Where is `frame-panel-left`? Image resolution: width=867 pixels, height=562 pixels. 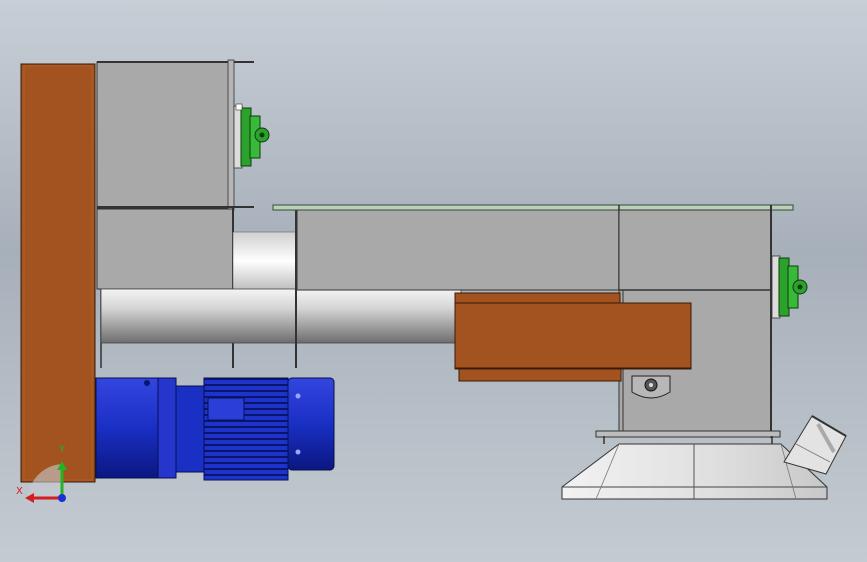 frame-panel-left is located at coordinates (58, 273).